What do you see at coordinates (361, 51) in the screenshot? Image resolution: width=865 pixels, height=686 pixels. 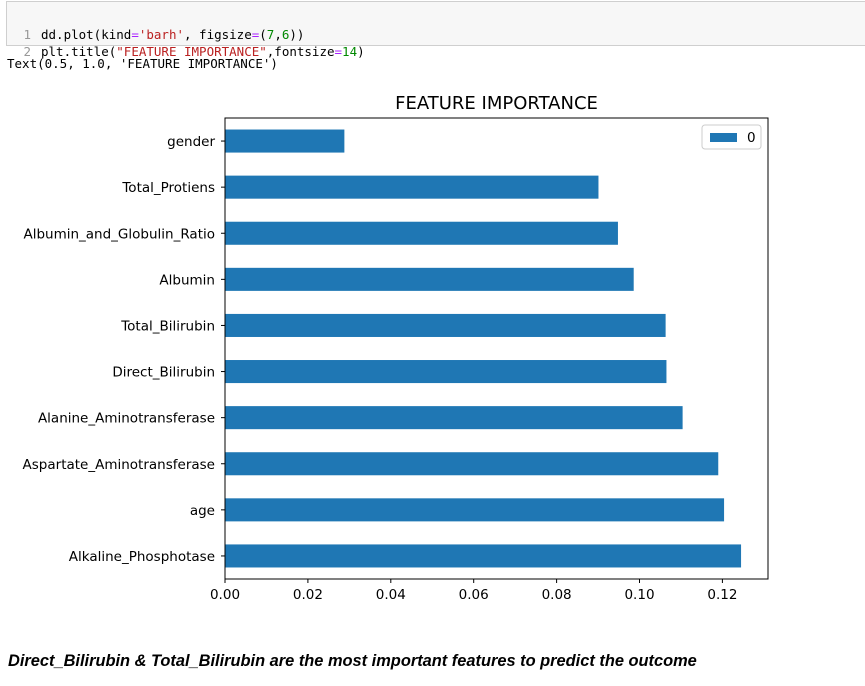 I see `code-token: )` at bounding box center [361, 51].